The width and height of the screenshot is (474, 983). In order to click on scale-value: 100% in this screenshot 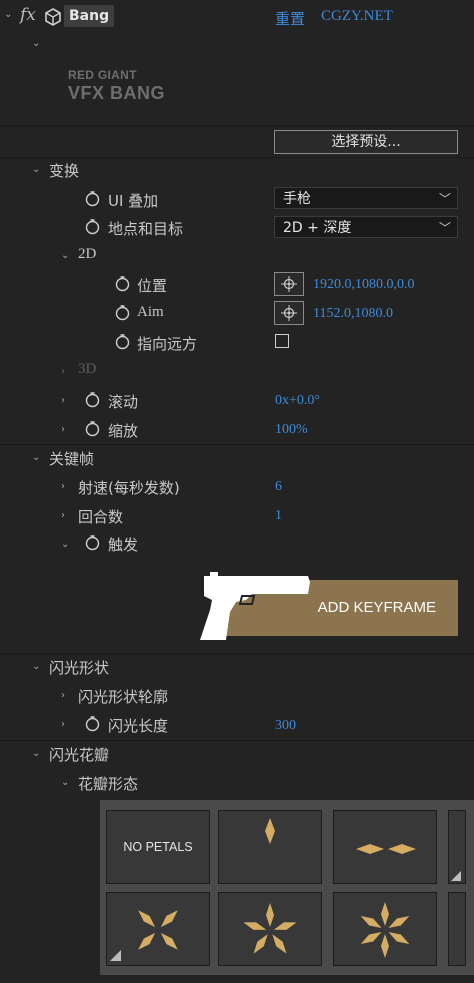, I will do `click(291, 430)`.